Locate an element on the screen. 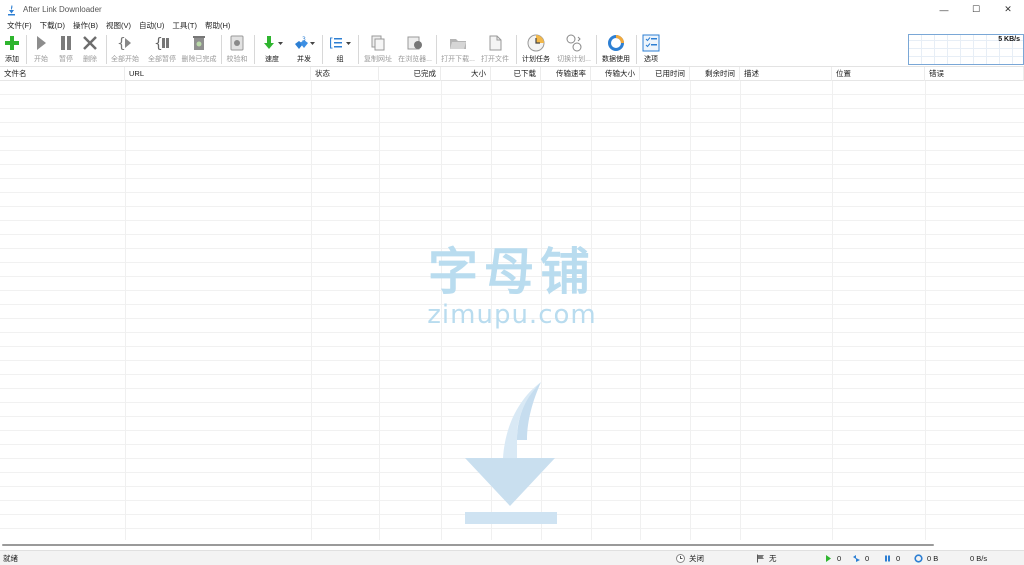  menu-operation: 操作(B) is located at coordinates (85, 25).